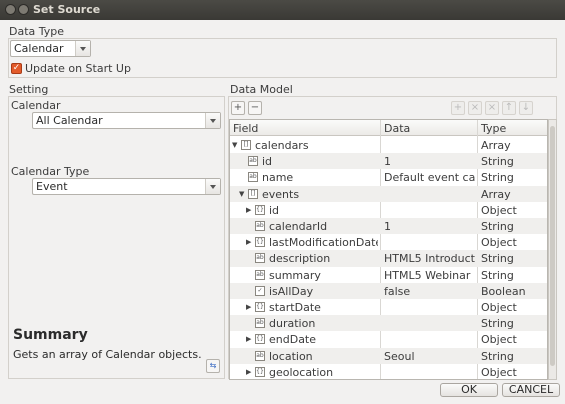 The height and width of the screenshot is (404, 565). I want to click on calendar-label: Calendar, so click(36, 105).